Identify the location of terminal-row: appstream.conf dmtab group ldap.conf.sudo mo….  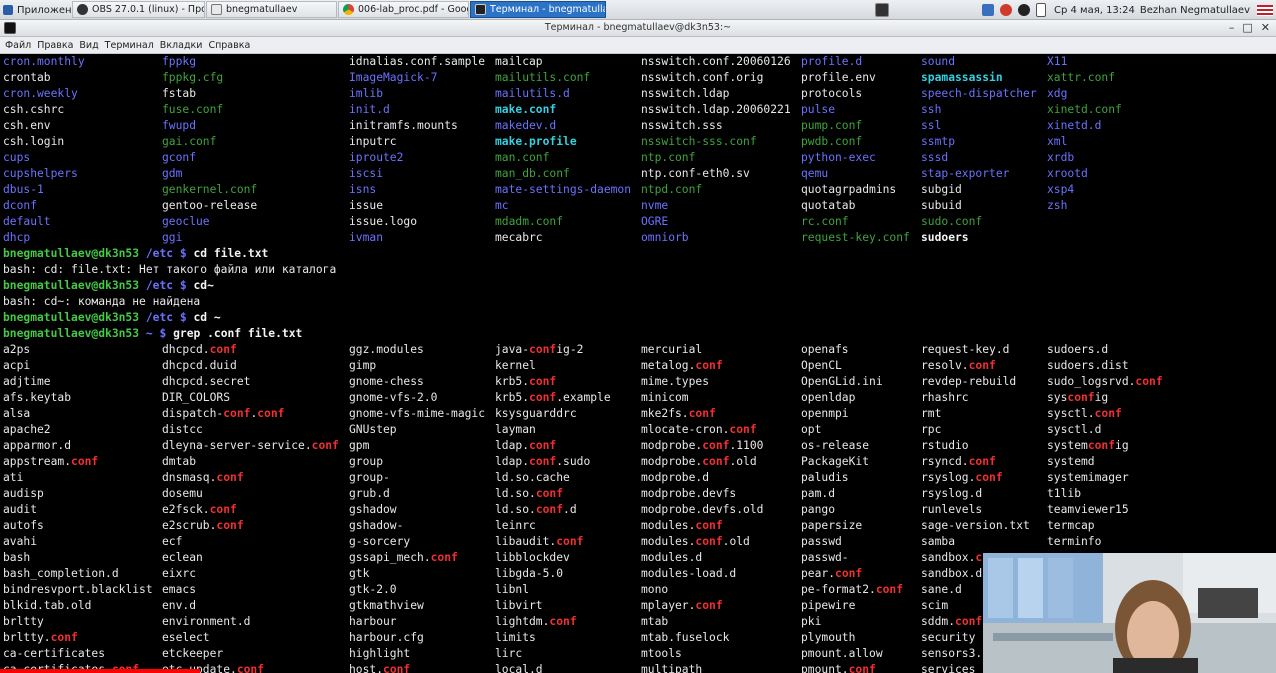
(638, 462).